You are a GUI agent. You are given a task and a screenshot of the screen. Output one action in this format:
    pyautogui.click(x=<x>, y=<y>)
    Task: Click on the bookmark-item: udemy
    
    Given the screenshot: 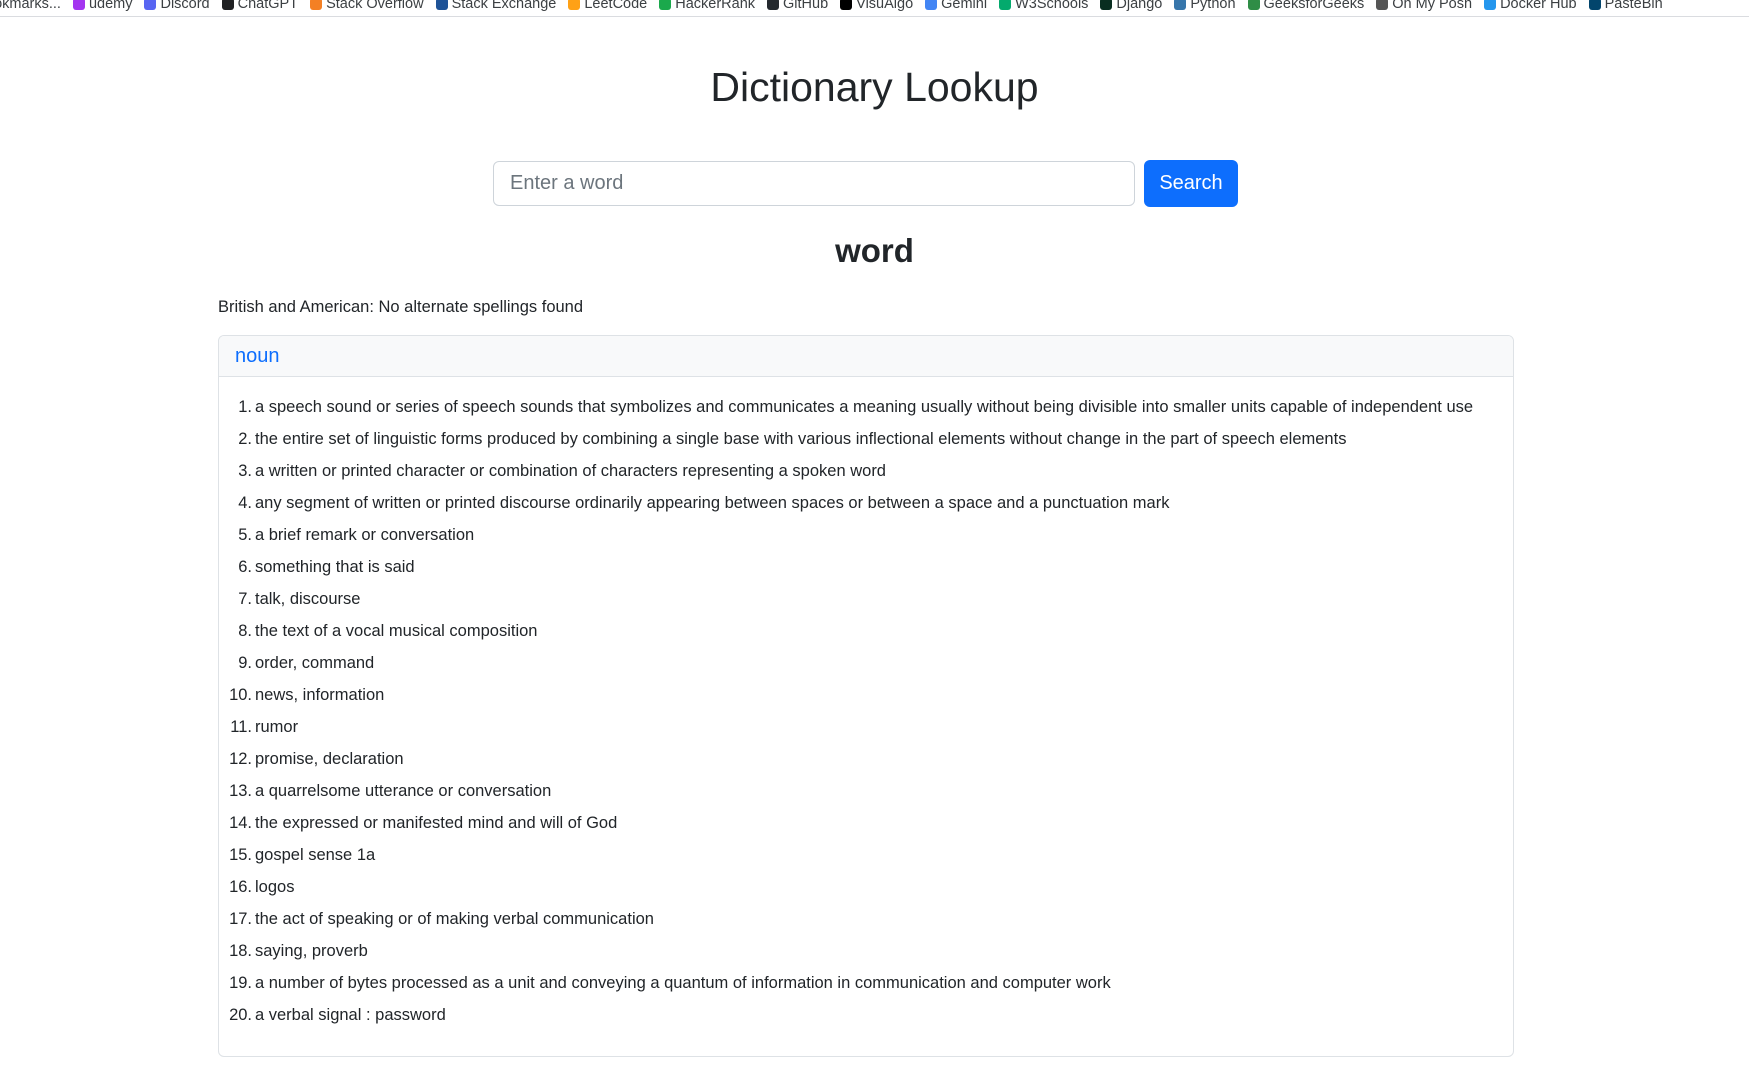 What is the action you would take?
    pyautogui.click(x=102, y=6)
    